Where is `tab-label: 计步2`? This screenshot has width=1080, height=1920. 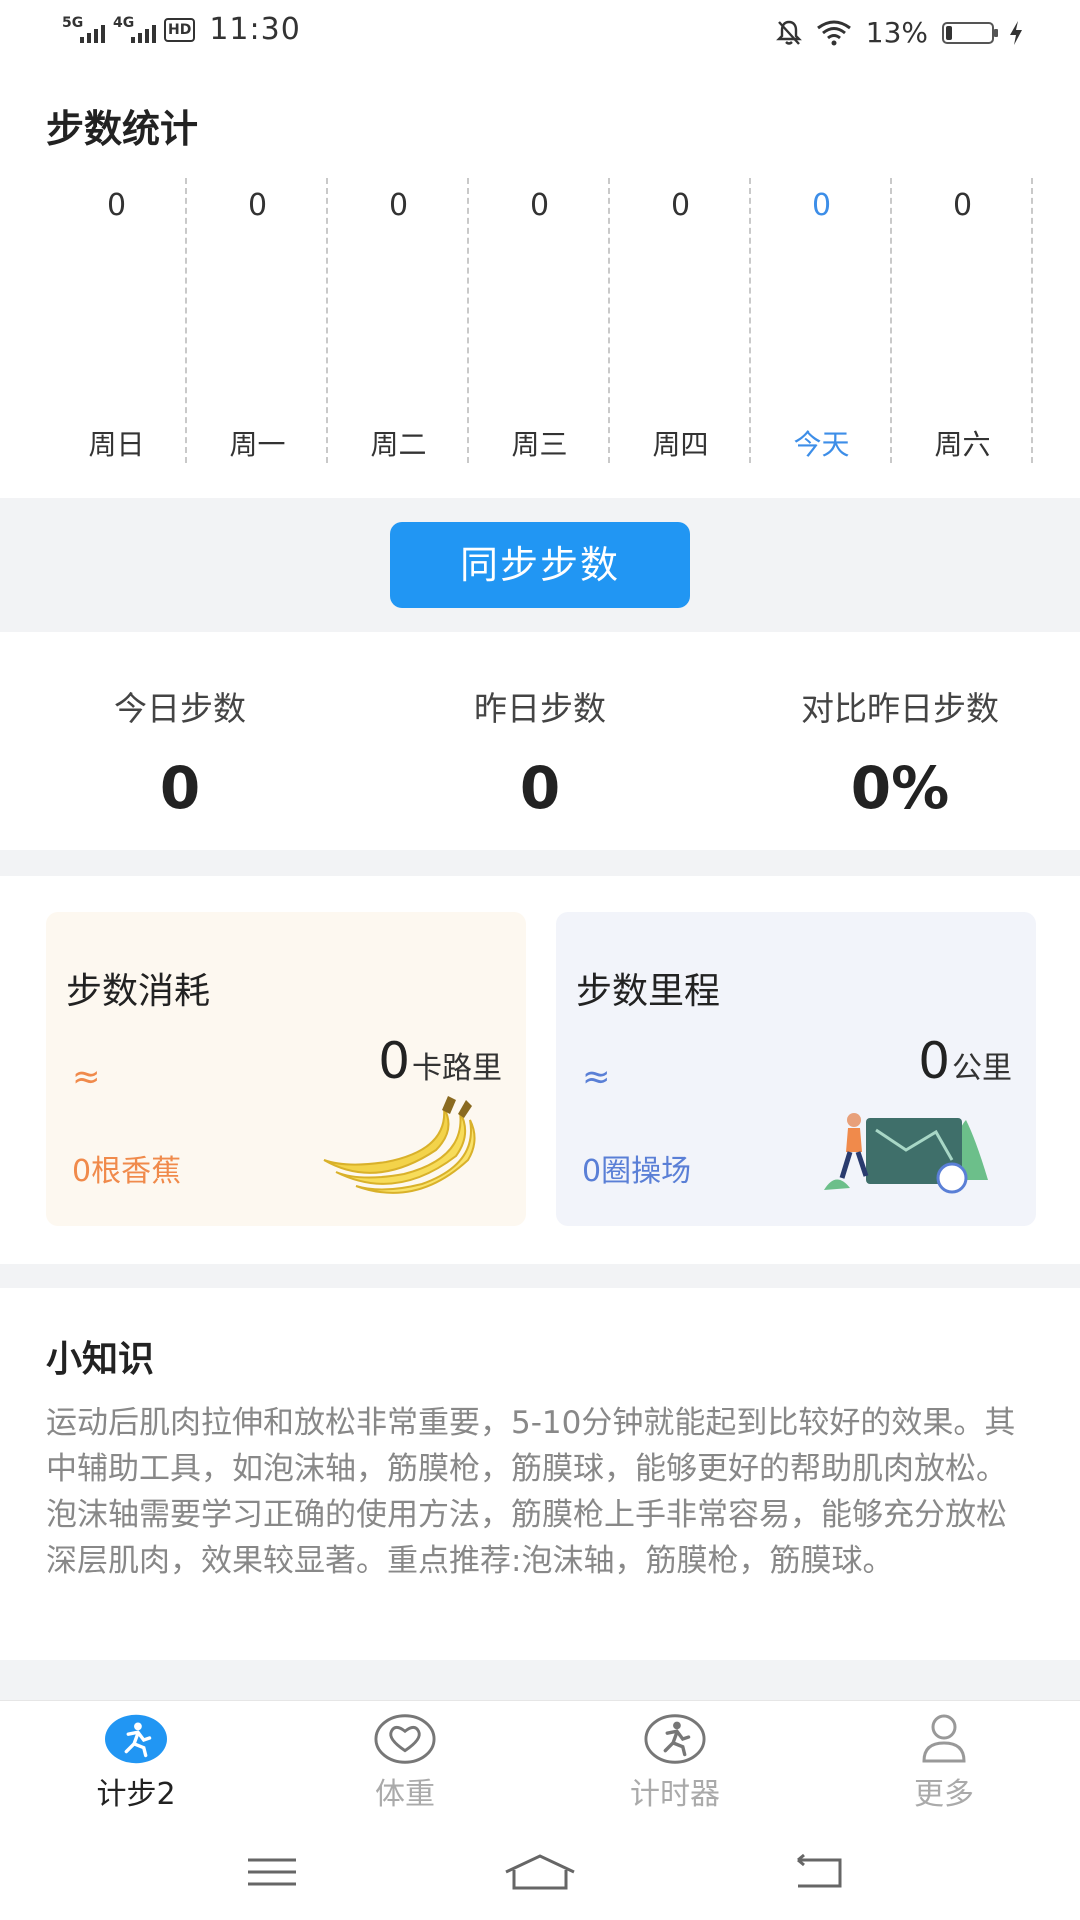
tab-label: 计步2 is located at coordinates (136, 1794).